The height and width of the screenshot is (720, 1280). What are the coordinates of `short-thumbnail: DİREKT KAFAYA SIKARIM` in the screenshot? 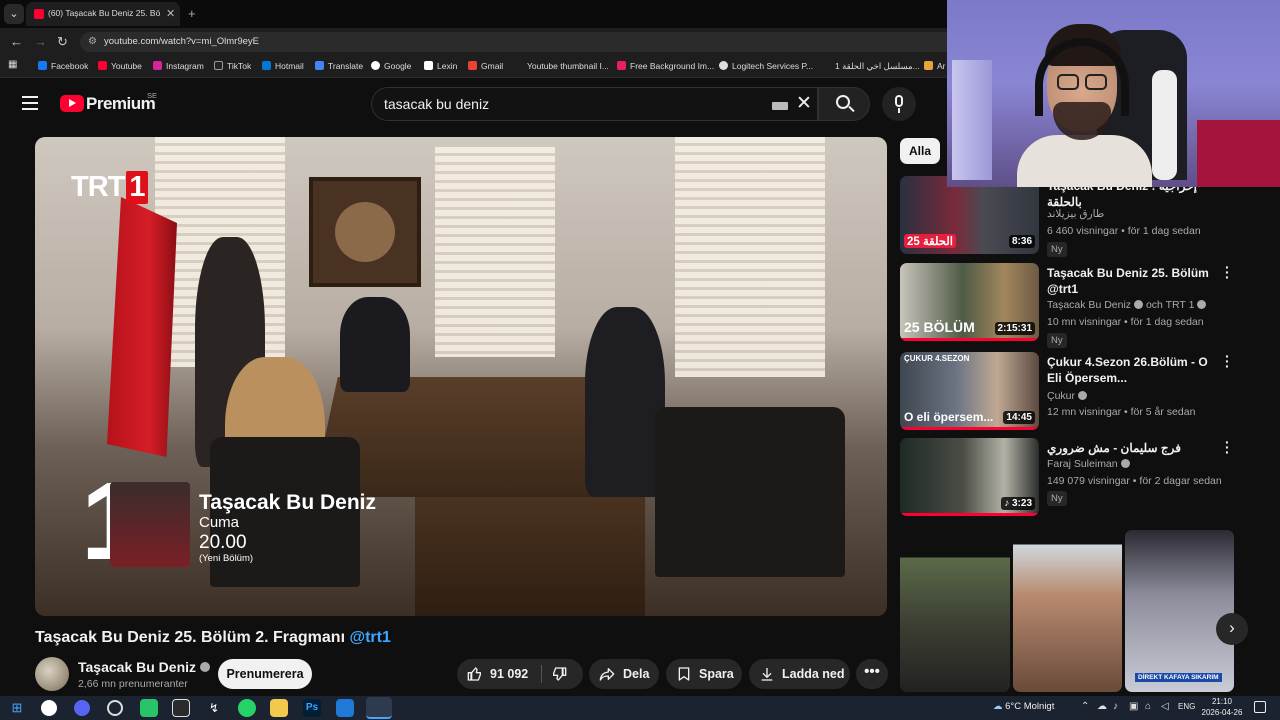 It's located at (1179, 611).